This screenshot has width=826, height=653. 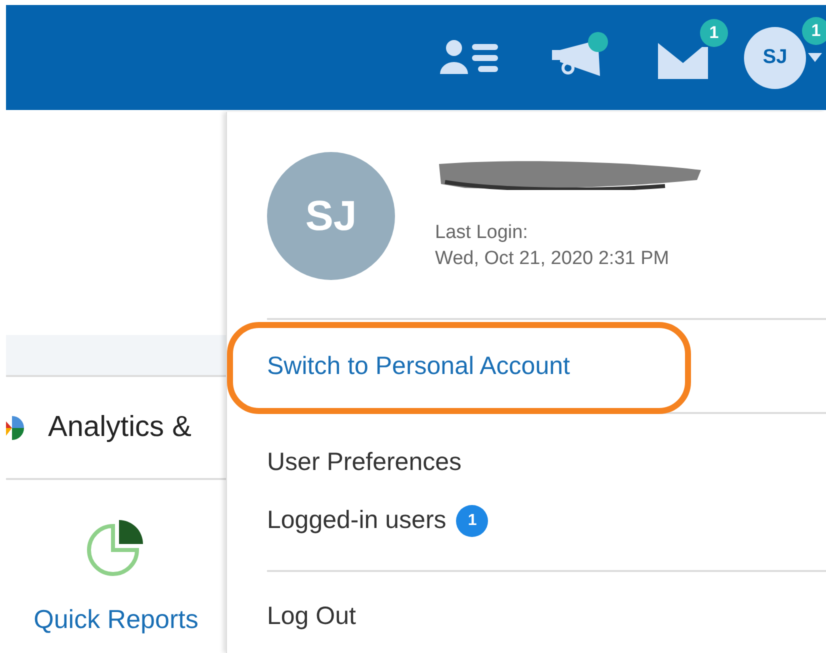 What do you see at coordinates (116, 547) in the screenshot?
I see `pie-chart-icon` at bounding box center [116, 547].